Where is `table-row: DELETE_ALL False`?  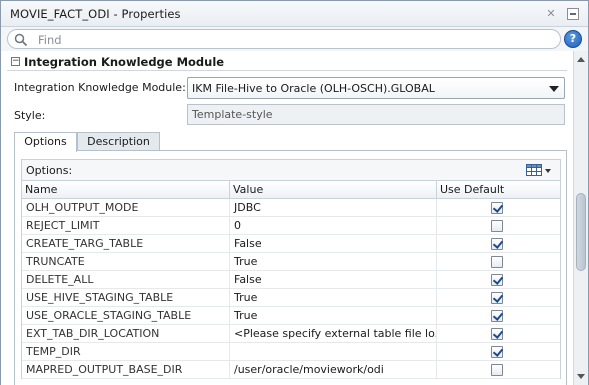 table-row: DELETE_ALL False is located at coordinates (291, 280).